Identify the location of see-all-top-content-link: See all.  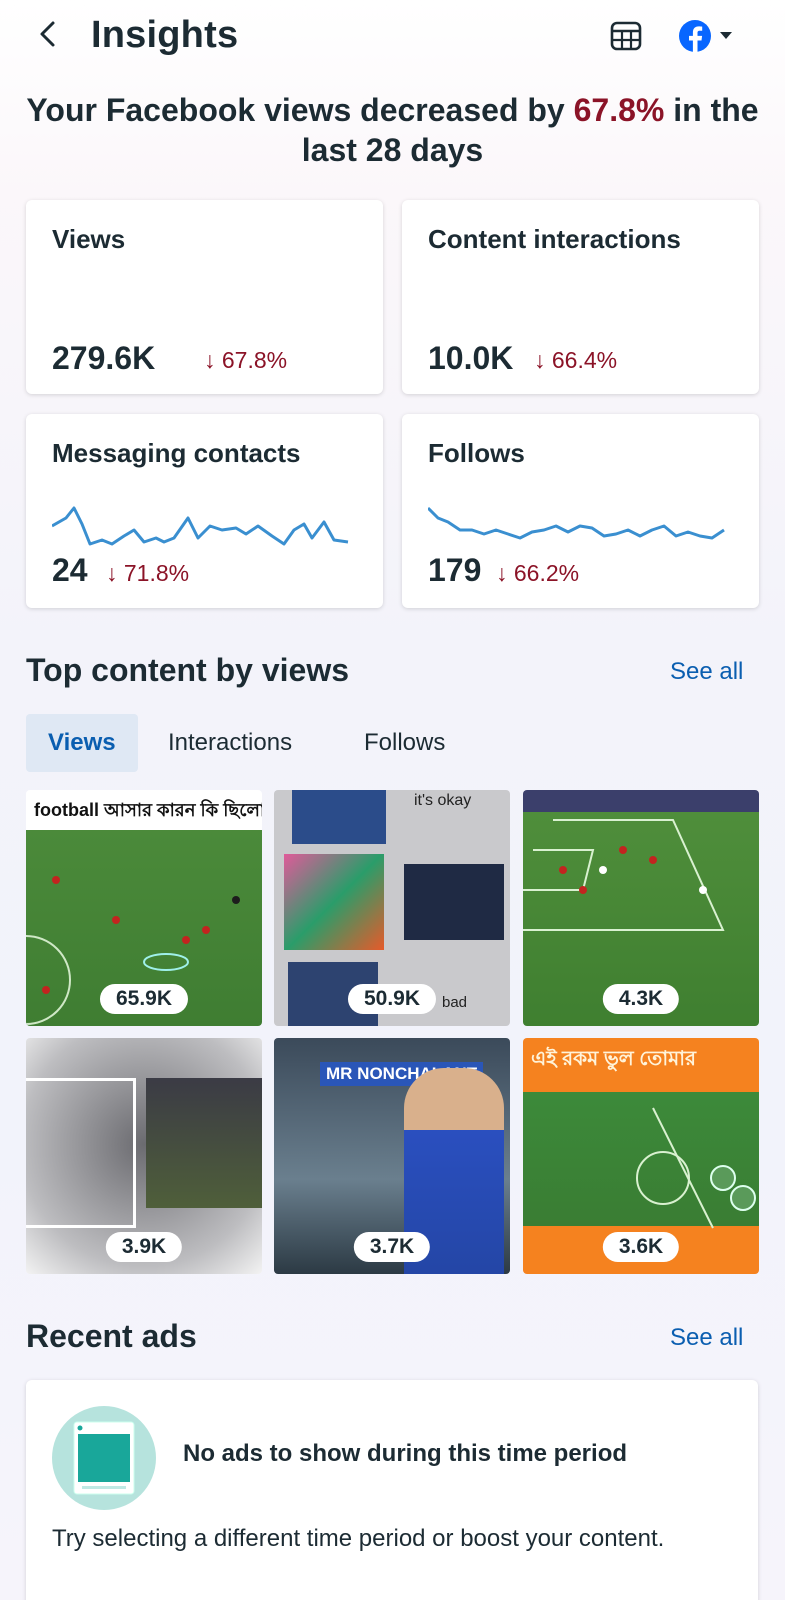
(706, 672).